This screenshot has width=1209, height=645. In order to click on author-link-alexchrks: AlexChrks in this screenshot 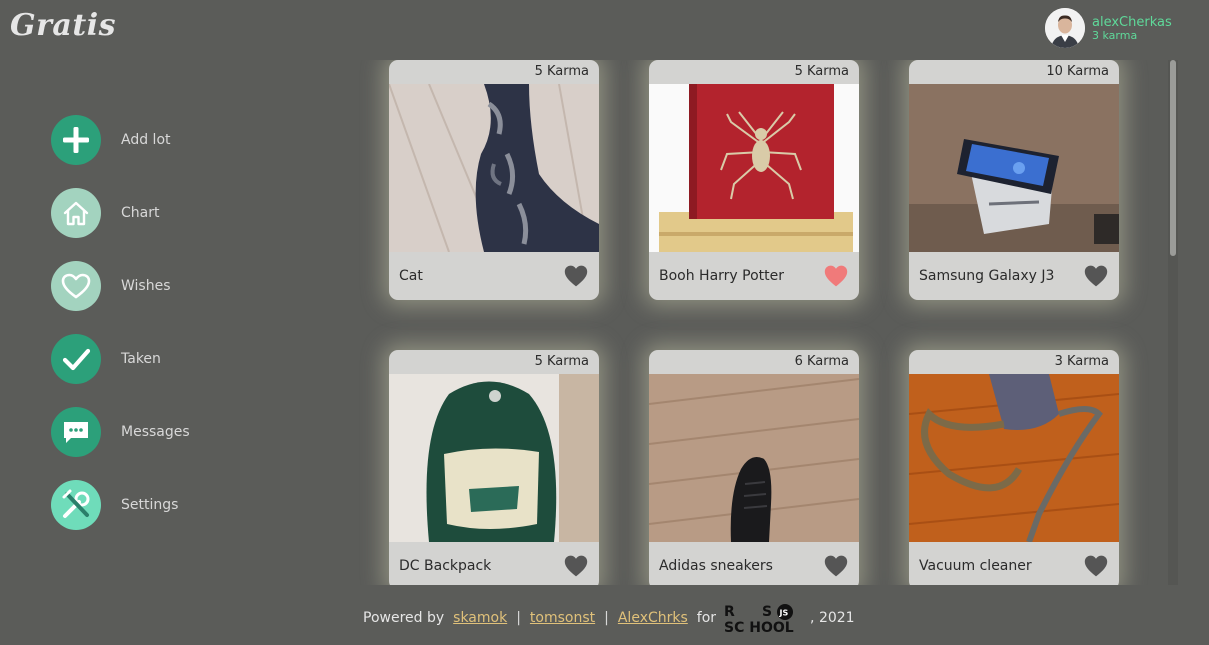, I will do `click(653, 618)`.